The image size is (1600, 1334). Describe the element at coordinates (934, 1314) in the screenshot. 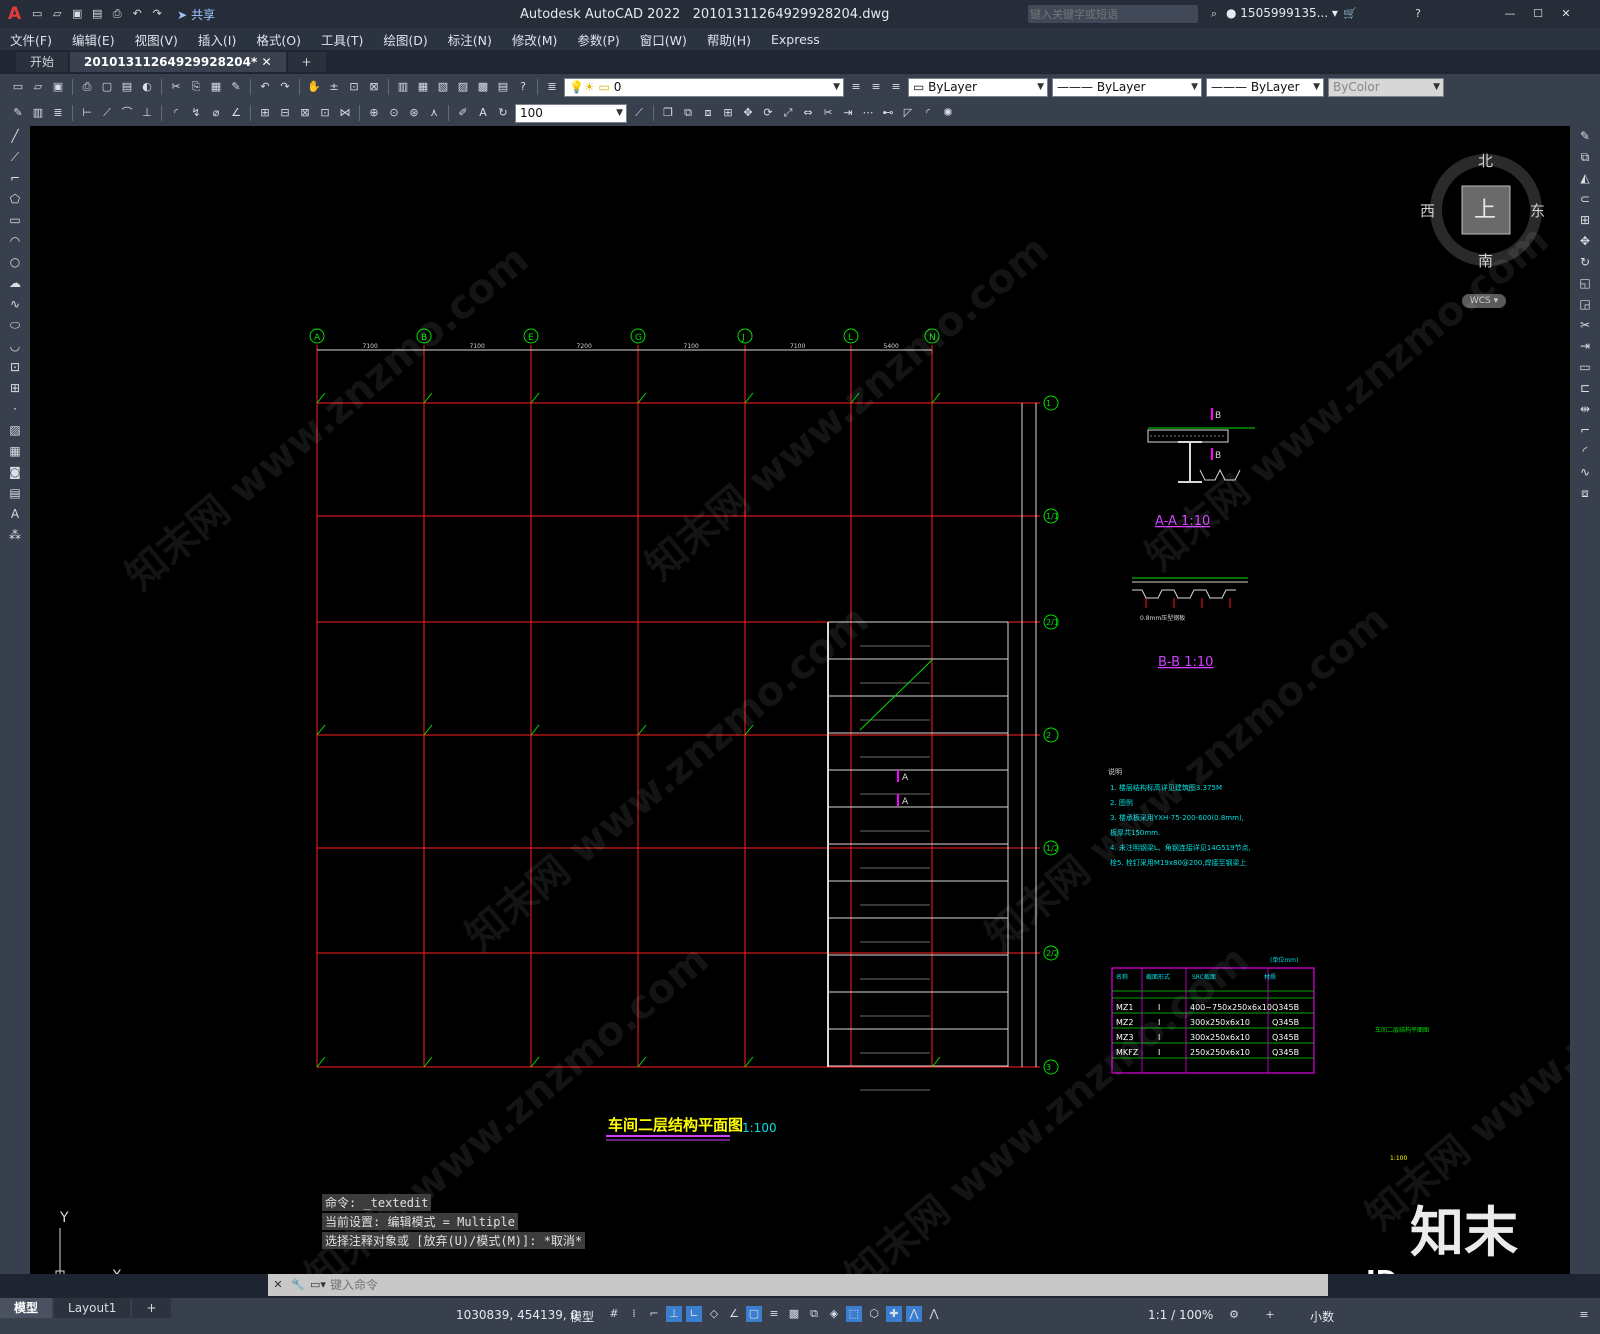

I see `annotation-autoscale-icon: ⋀` at that location.